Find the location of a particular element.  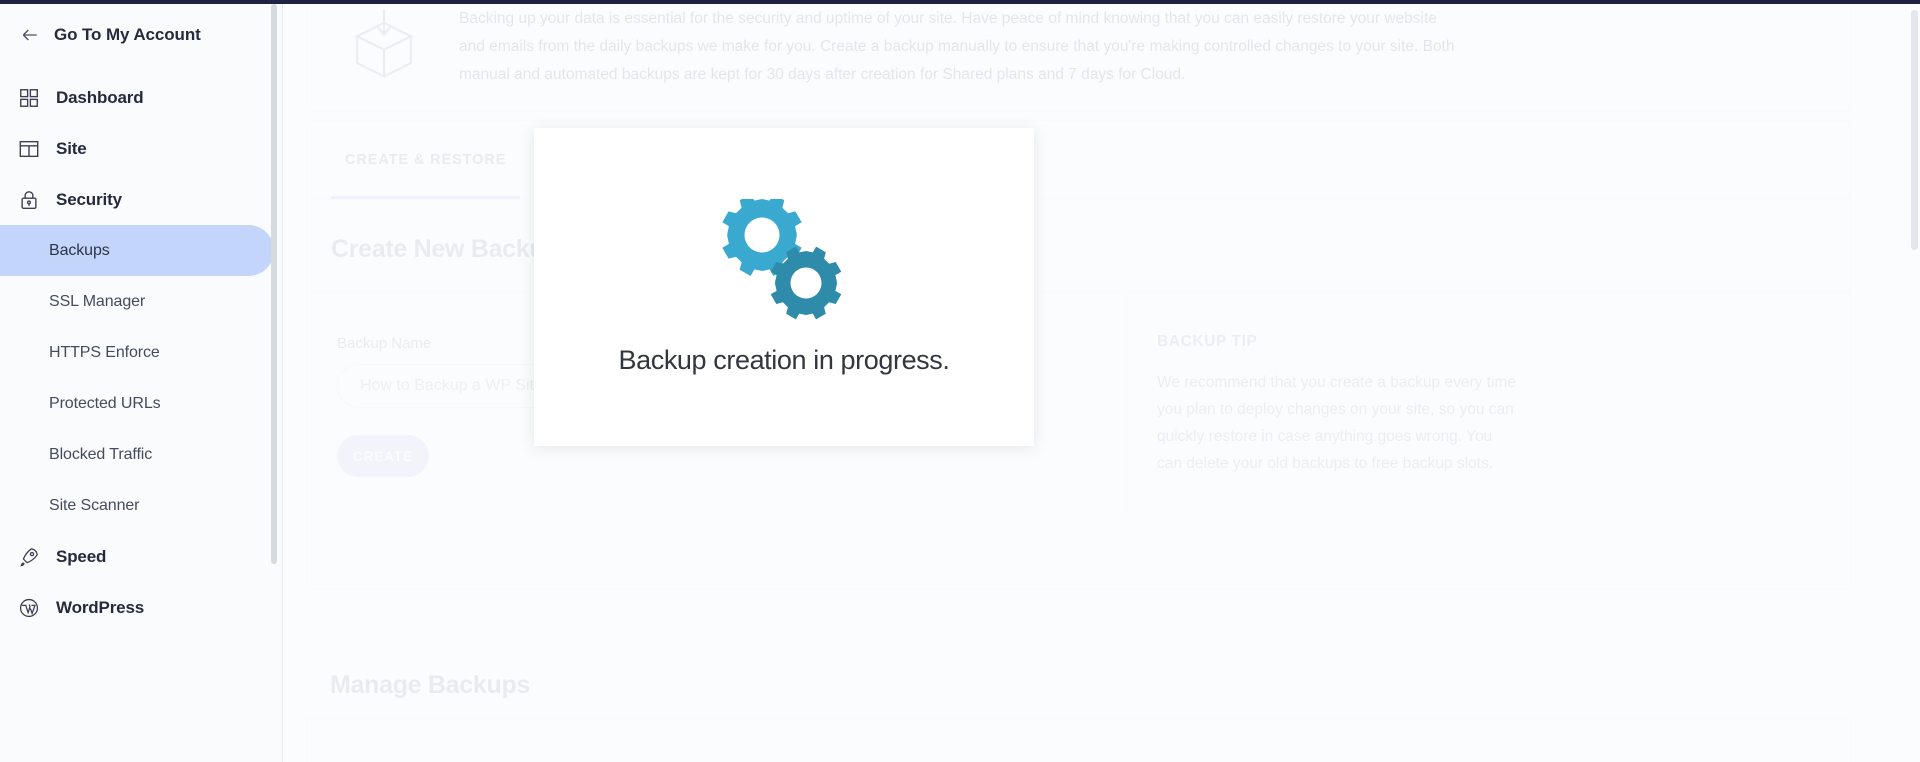

sidebar-item-label: Speed is located at coordinates (81, 556).